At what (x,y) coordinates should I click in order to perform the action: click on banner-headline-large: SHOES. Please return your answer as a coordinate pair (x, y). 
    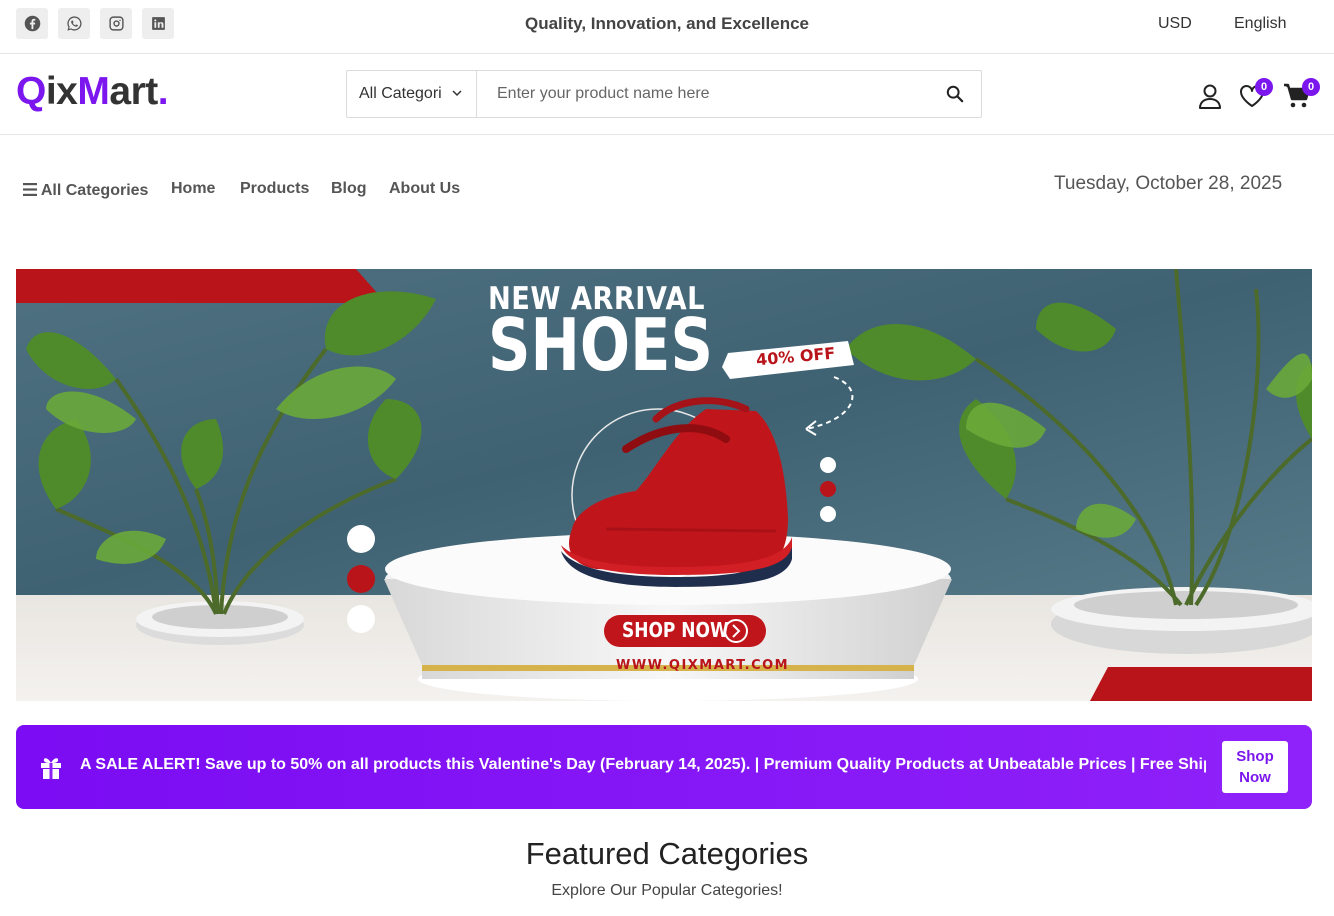
    Looking at the image, I should click on (600, 345).